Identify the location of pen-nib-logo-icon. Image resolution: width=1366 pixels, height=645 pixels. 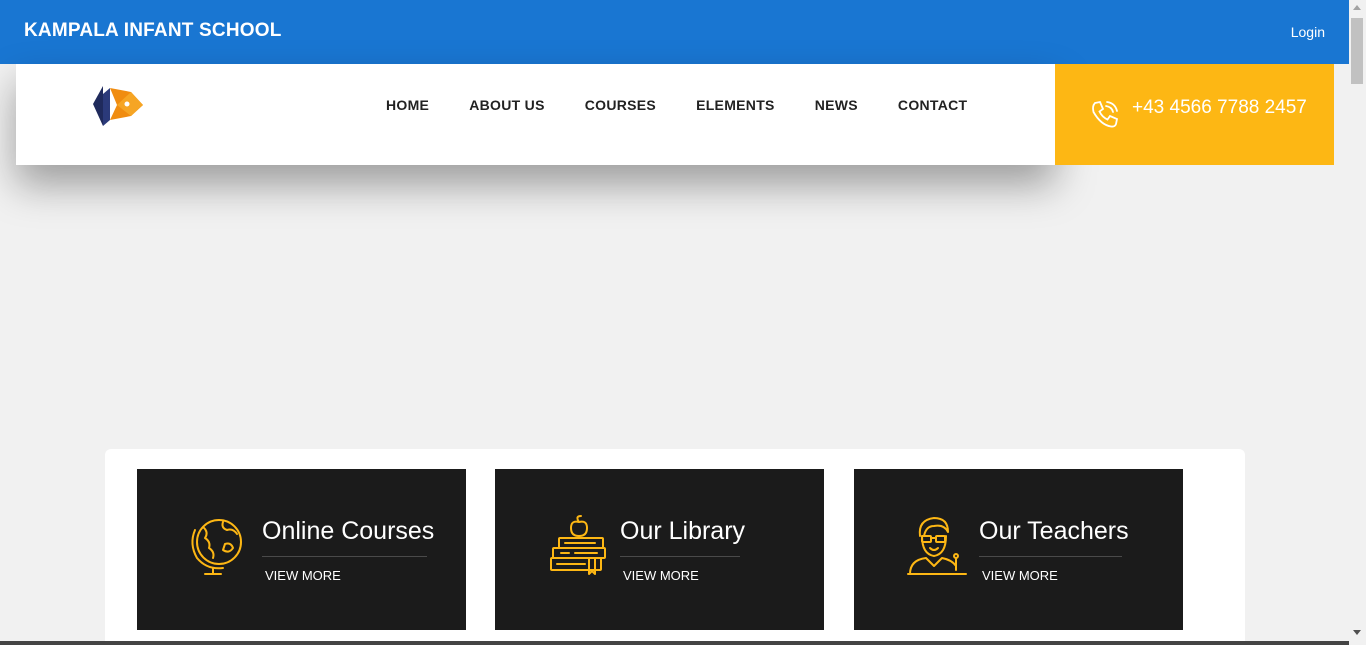
(118, 108).